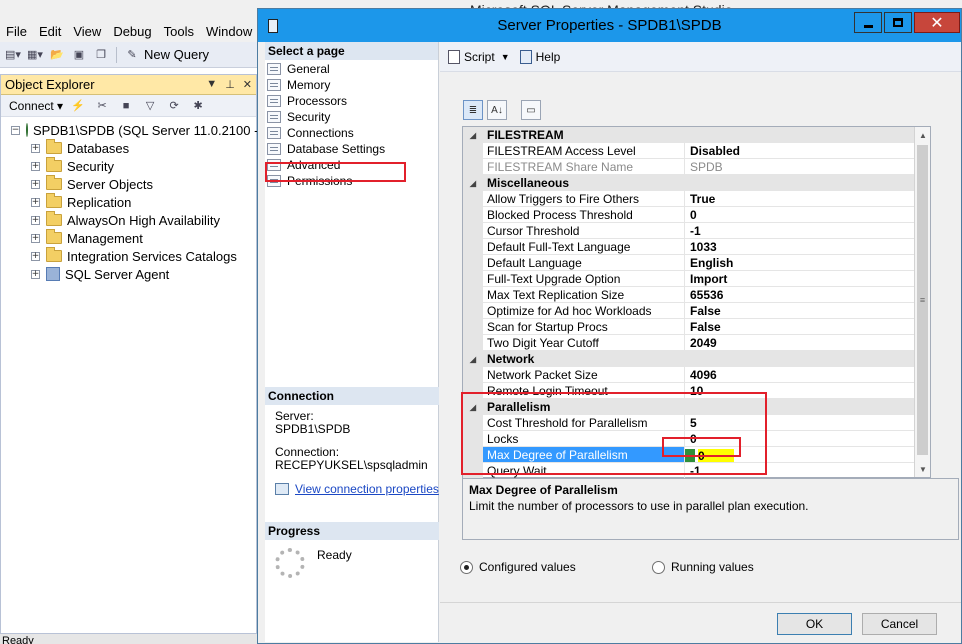 This screenshot has width=962, height=644. What do you see at coordinates (36, 106) in the screenshot?
I see `connect-button: Connect ▾` at bounding box center [36, 106].